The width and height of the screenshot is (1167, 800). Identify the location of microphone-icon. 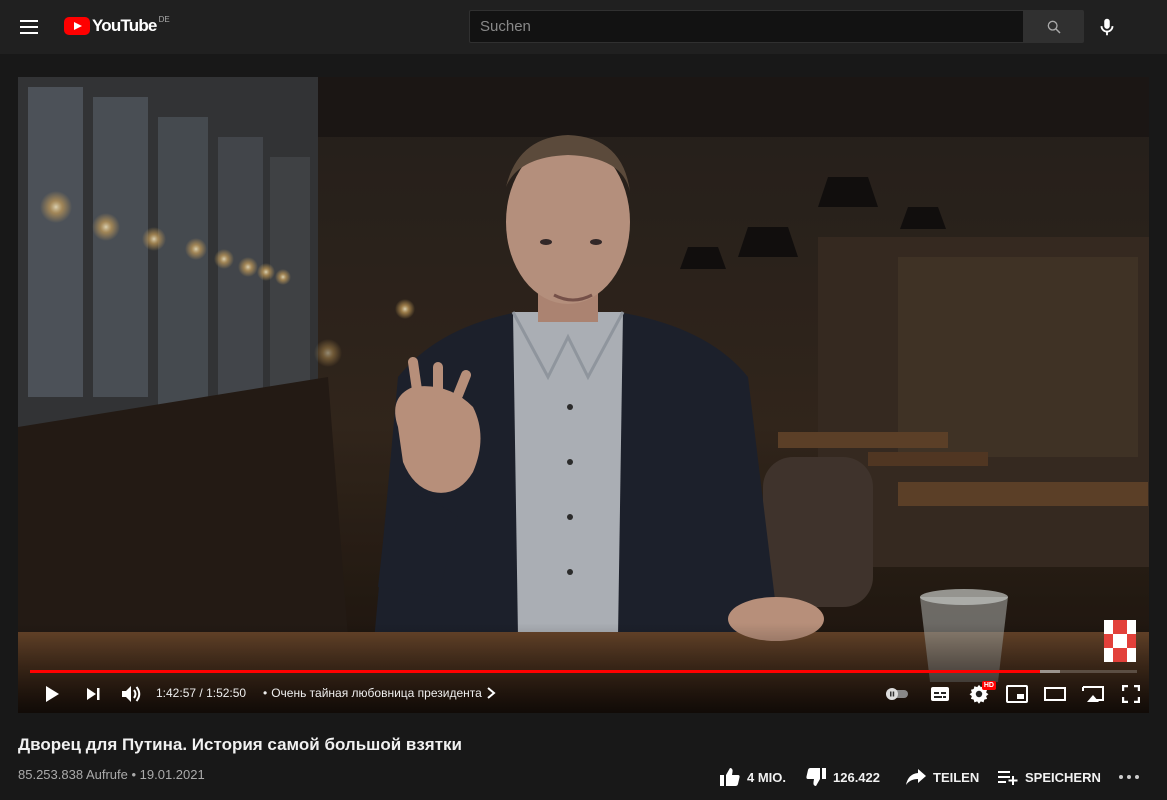
(1107, 27).